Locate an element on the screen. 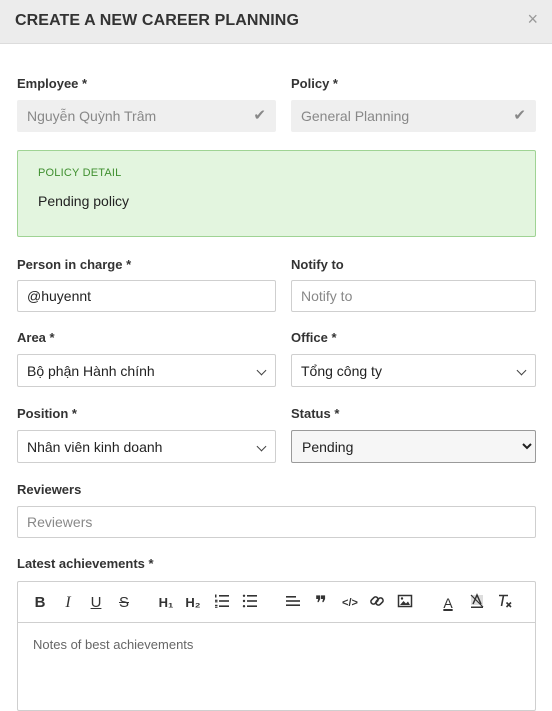 The width and height of the screenshot is (552, 711). ordered-list-icon is located at coordinates (222, 603).